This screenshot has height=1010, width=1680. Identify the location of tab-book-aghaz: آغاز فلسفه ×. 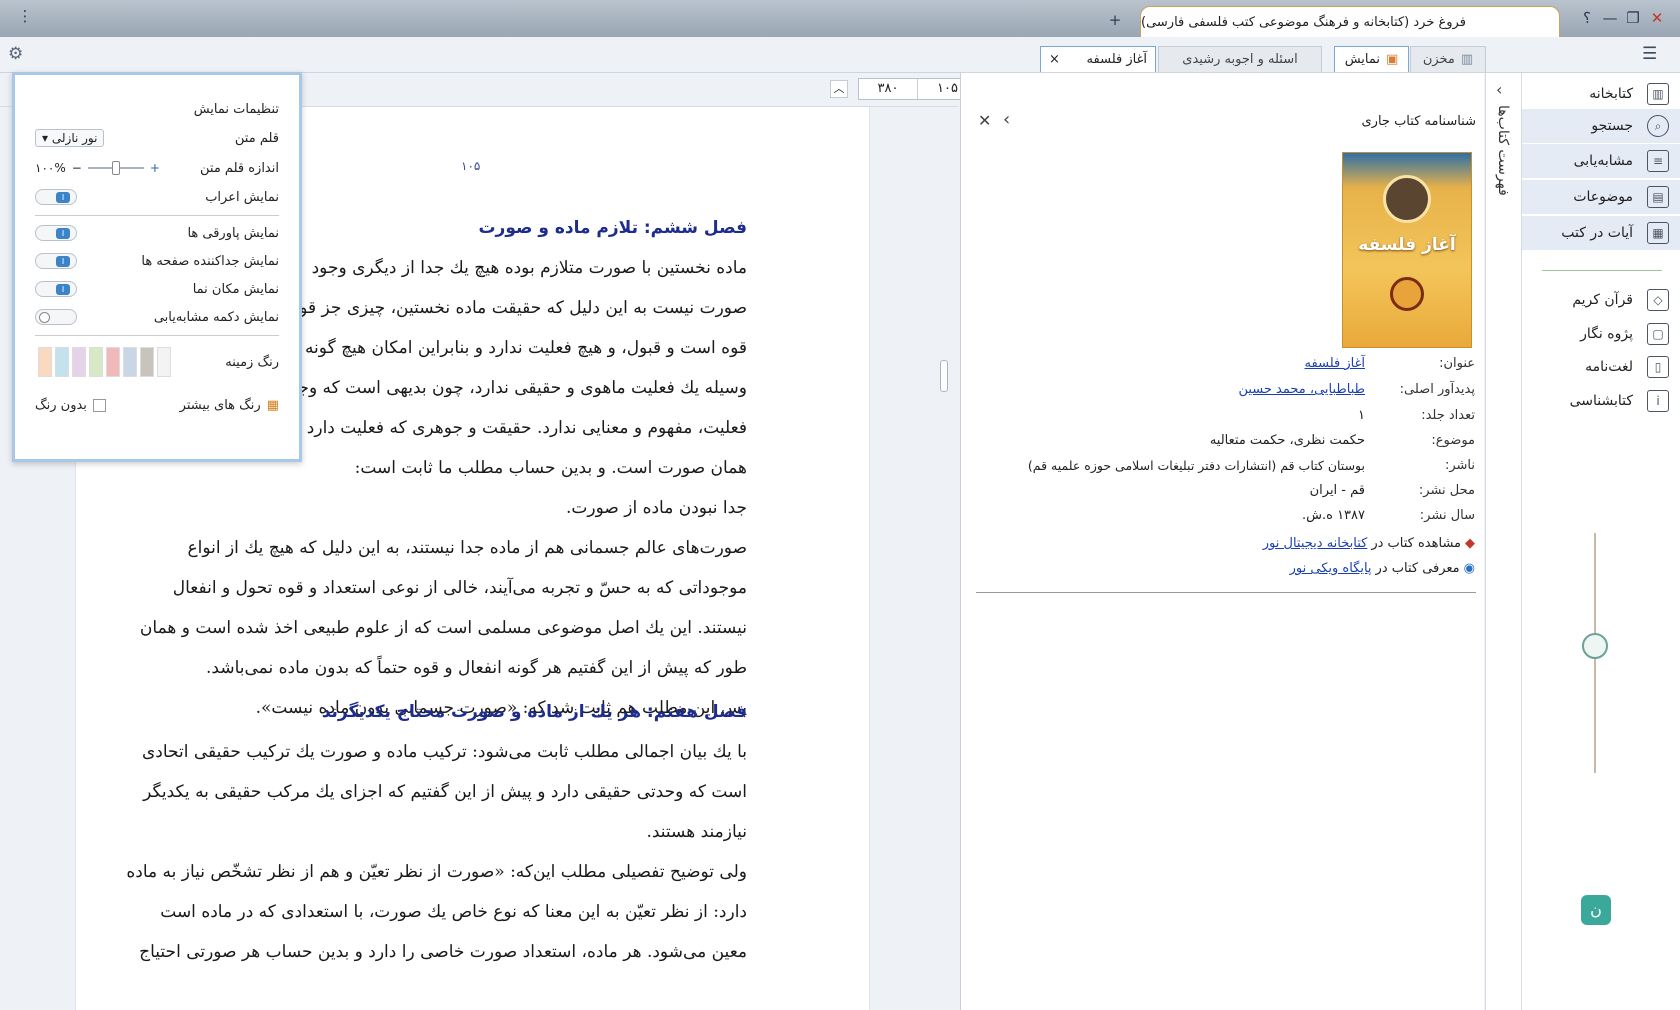
(1098, 59).